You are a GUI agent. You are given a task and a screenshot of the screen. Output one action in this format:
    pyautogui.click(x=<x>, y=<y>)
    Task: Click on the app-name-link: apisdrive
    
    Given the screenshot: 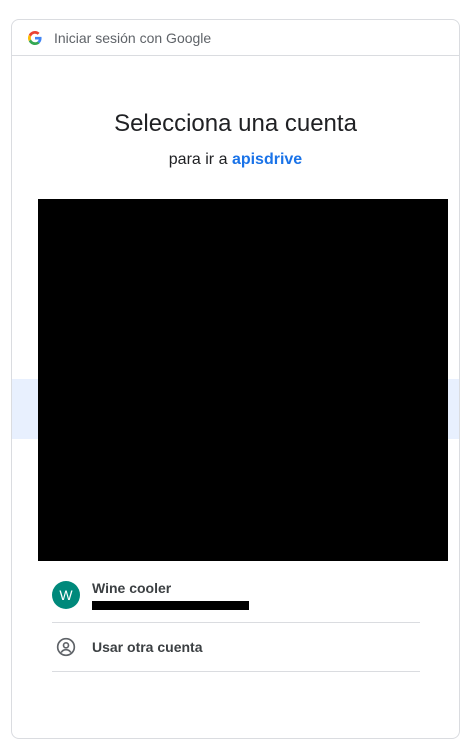 What is the action you would take?
    pyautogui.click(x=267, y=159)
    